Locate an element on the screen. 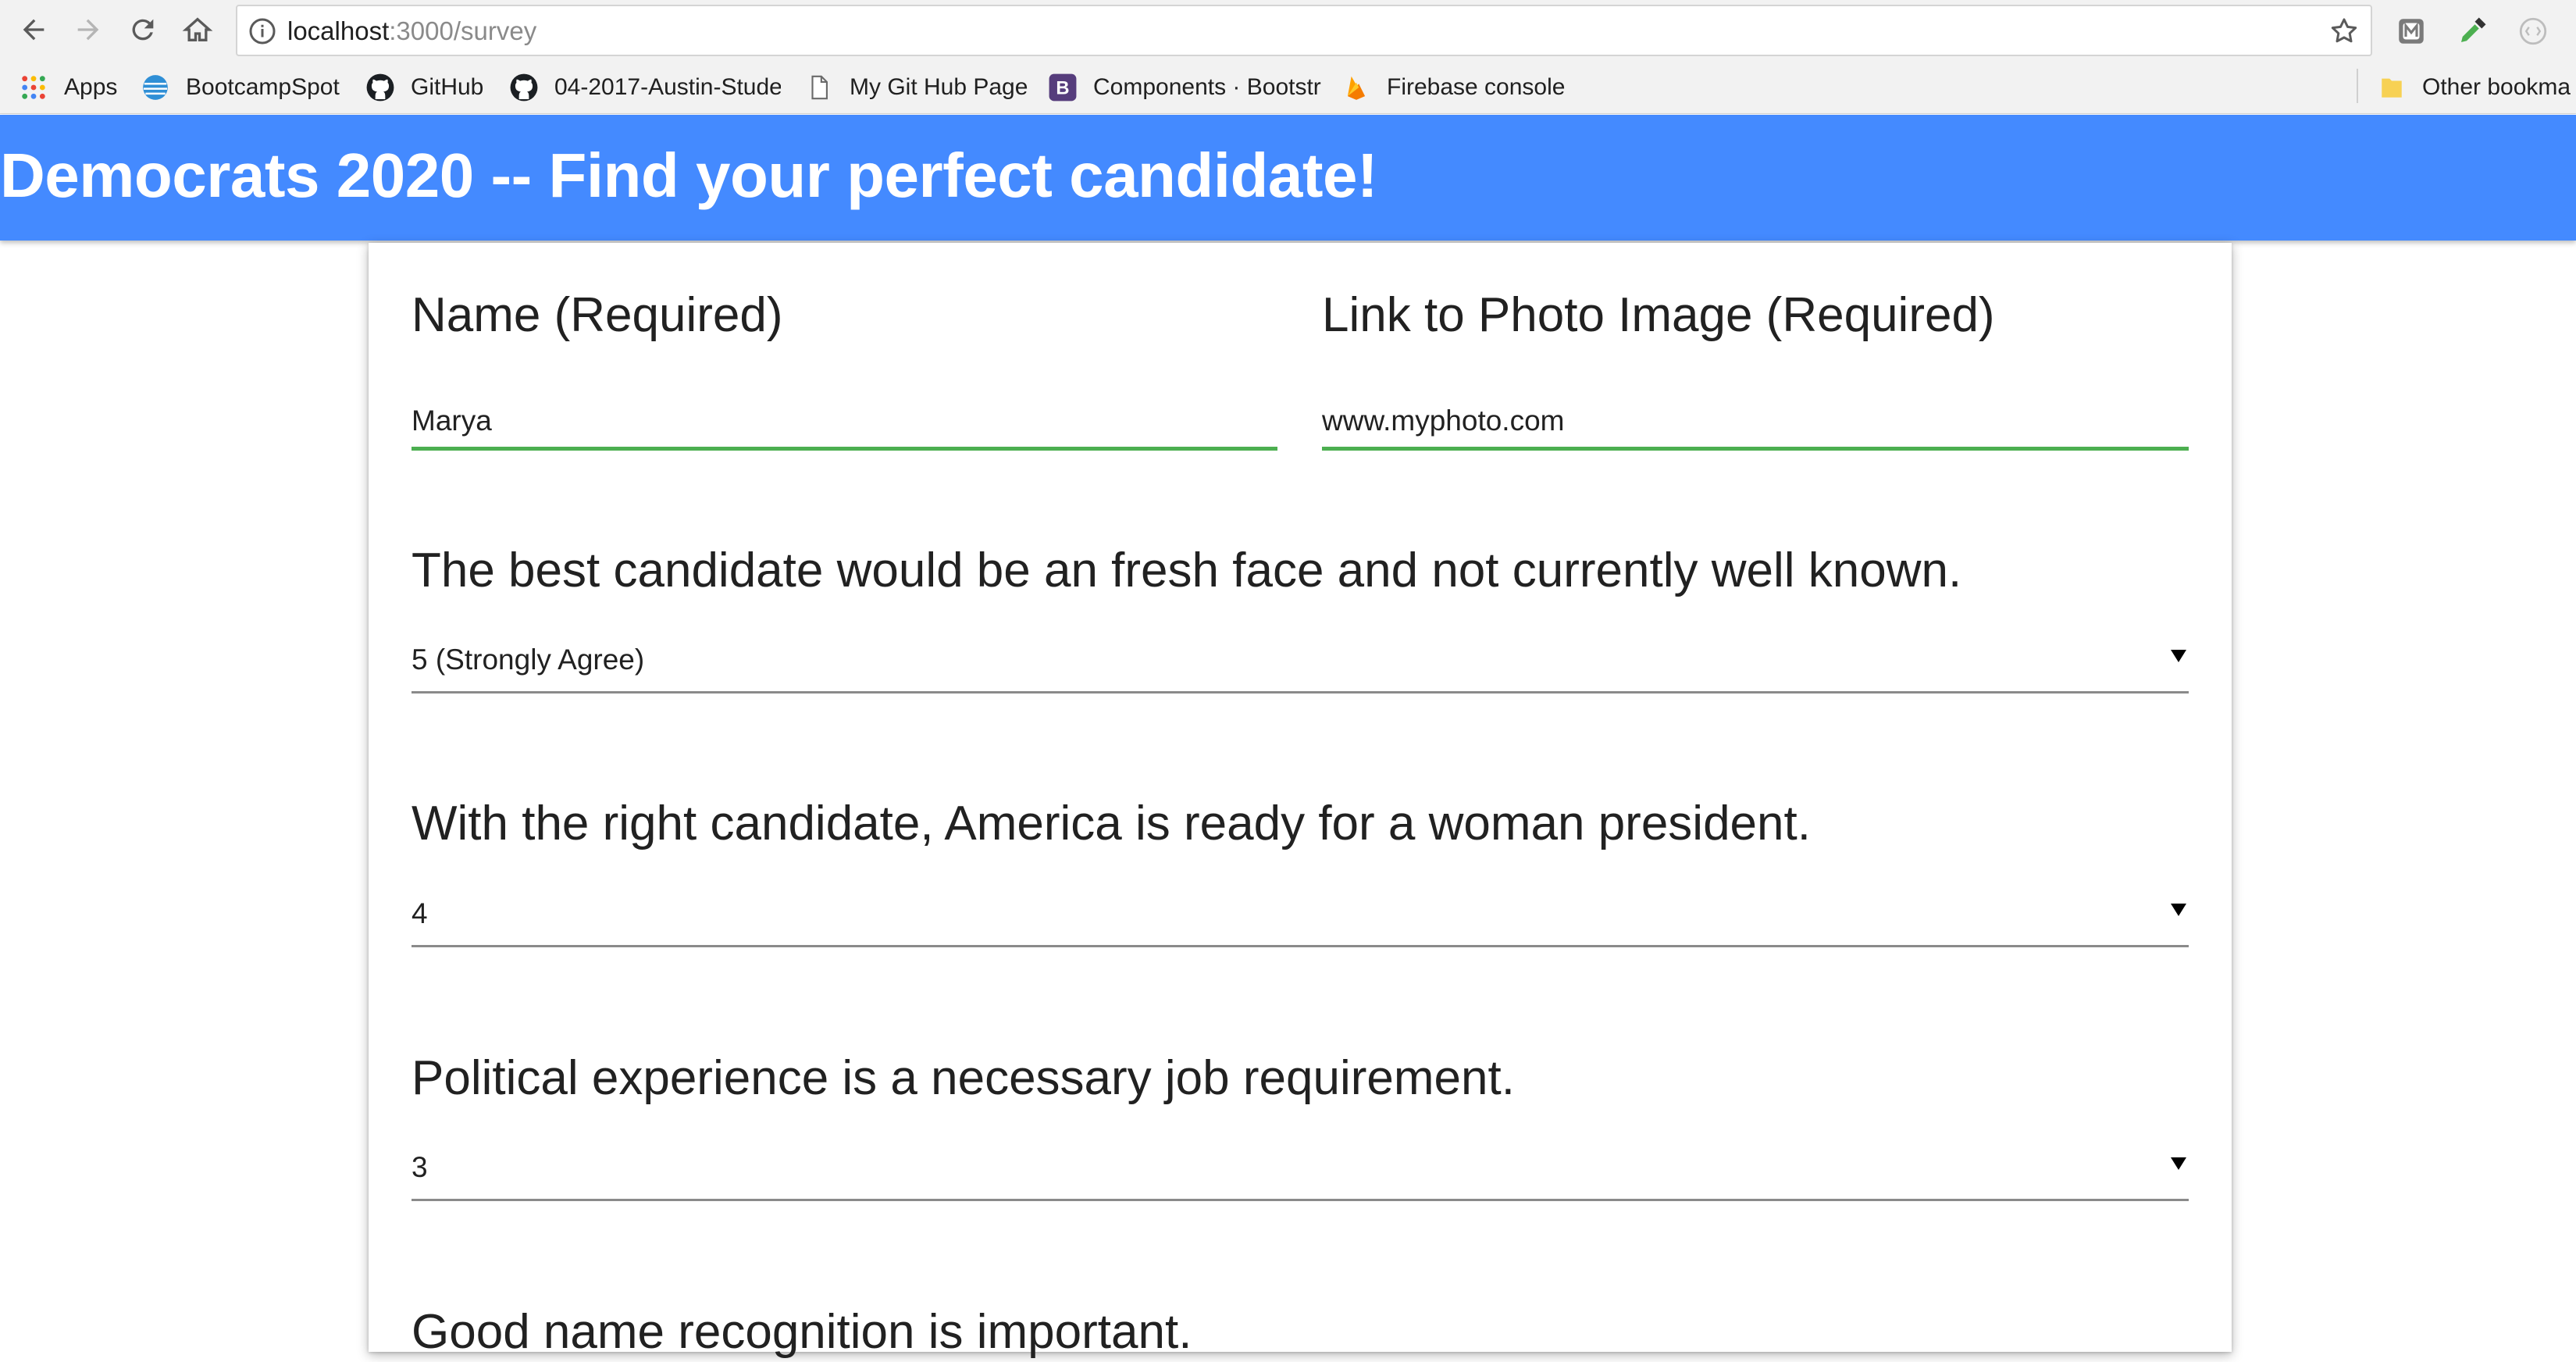 The width and height of the screenshot is (2576, 1362). firebase-icon is located at coordinates (1356, 87).